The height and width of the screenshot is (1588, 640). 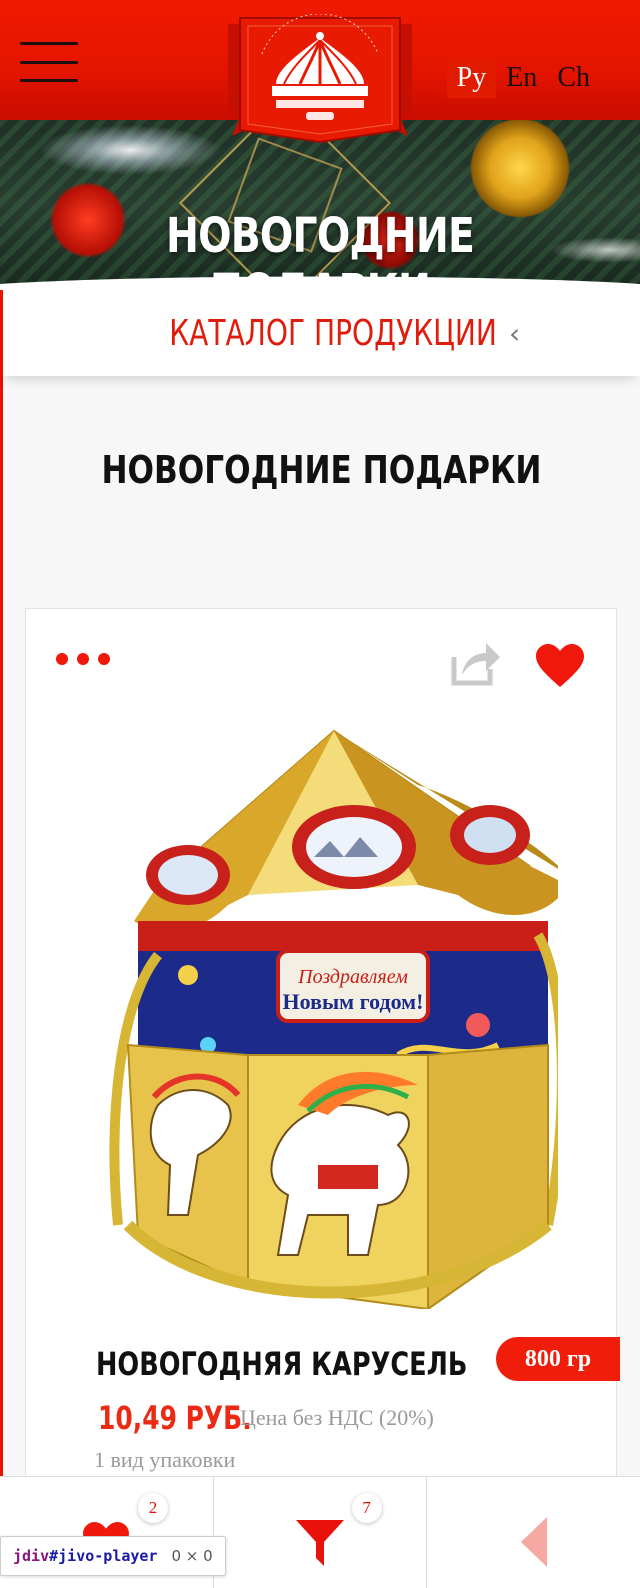 I want to click on filter-button: 7, so click(x=321, y=1532).